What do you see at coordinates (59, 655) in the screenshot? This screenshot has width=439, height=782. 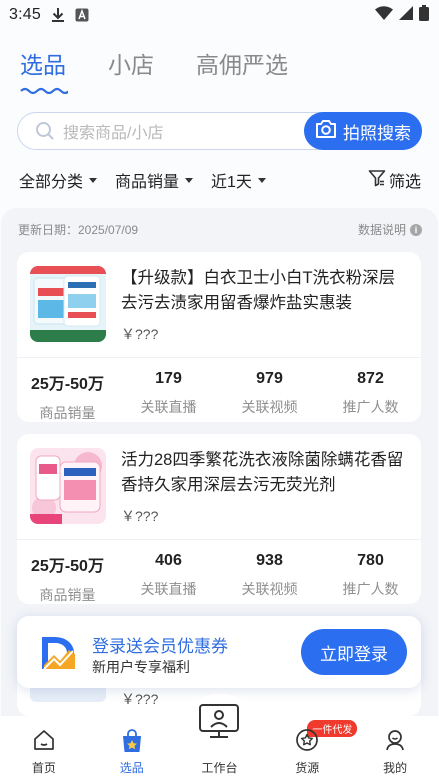 I see `app-logo-icon` at bounding box center [59, 655].